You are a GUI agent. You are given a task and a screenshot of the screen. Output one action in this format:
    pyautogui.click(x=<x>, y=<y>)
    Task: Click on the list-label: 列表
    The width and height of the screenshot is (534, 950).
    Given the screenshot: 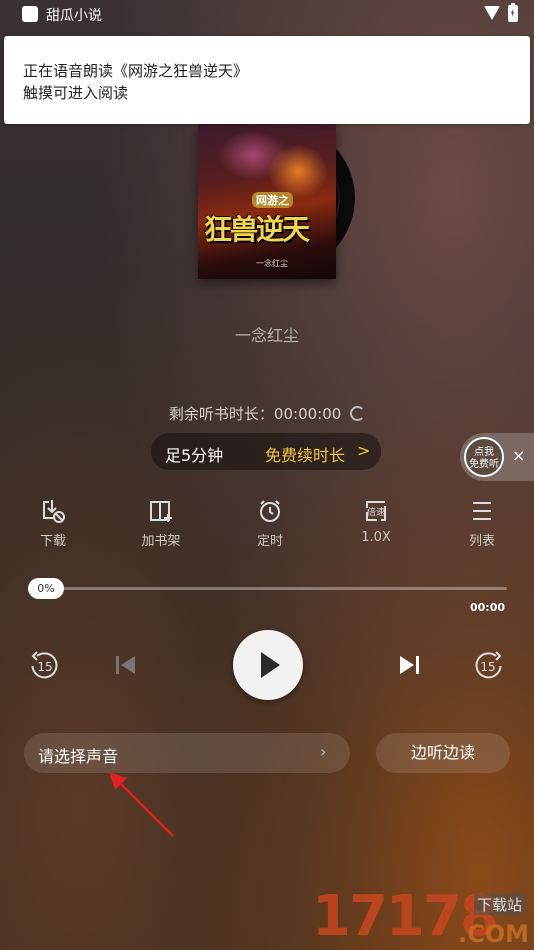 What is the action you would take?
    pyautogui.click(x=481, y=541)
    